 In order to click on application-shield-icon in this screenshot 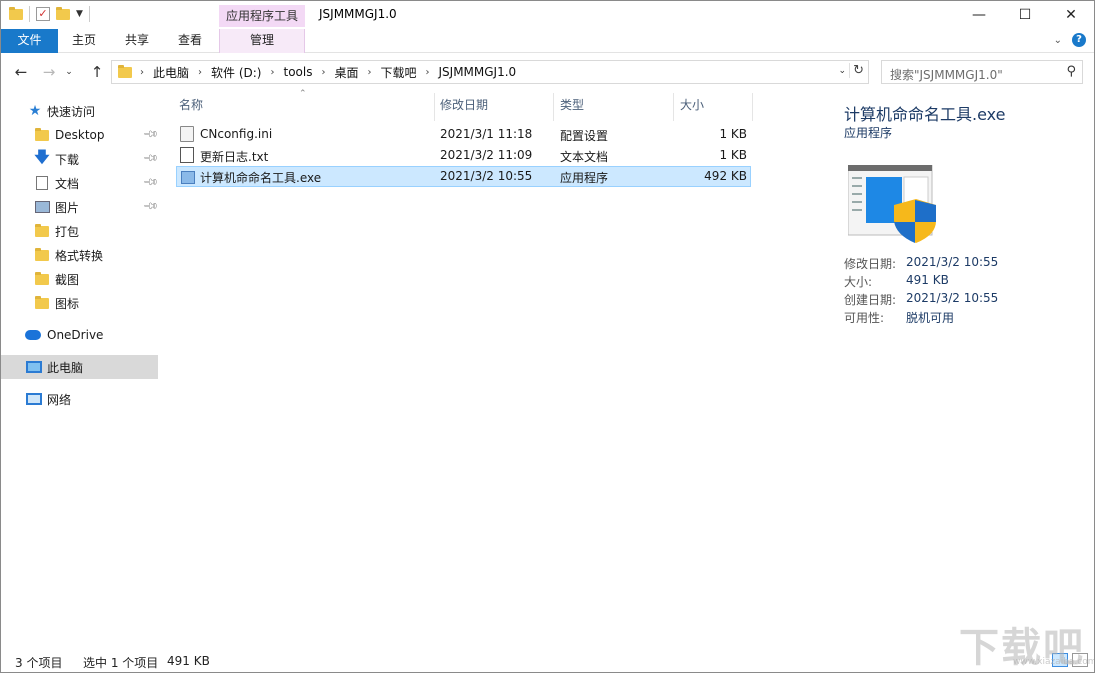, I will do `click(892, 204)`.